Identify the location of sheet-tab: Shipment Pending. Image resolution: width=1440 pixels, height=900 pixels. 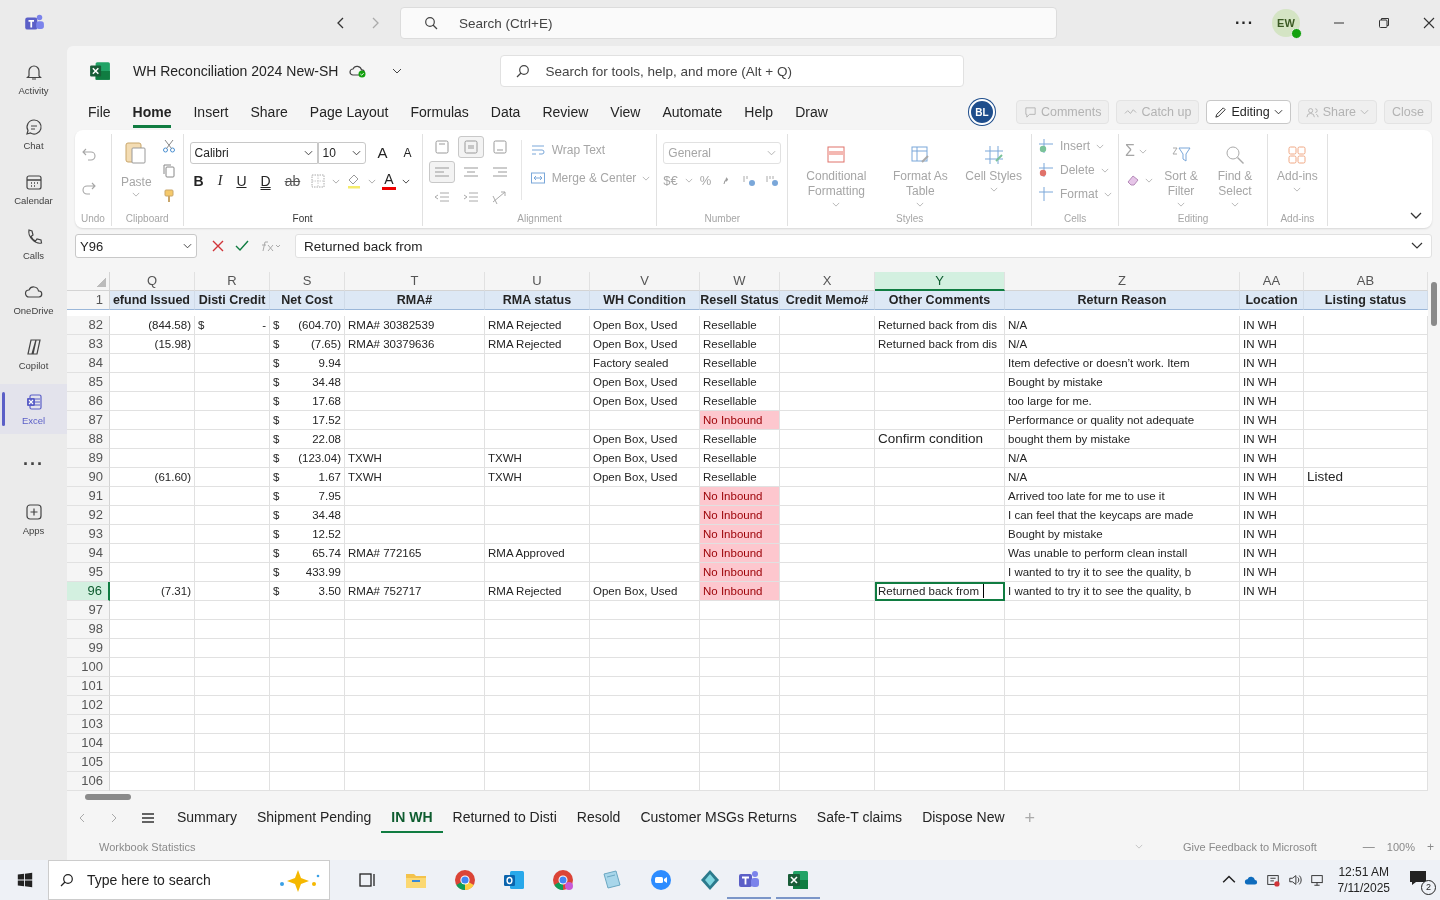
(314, 818).